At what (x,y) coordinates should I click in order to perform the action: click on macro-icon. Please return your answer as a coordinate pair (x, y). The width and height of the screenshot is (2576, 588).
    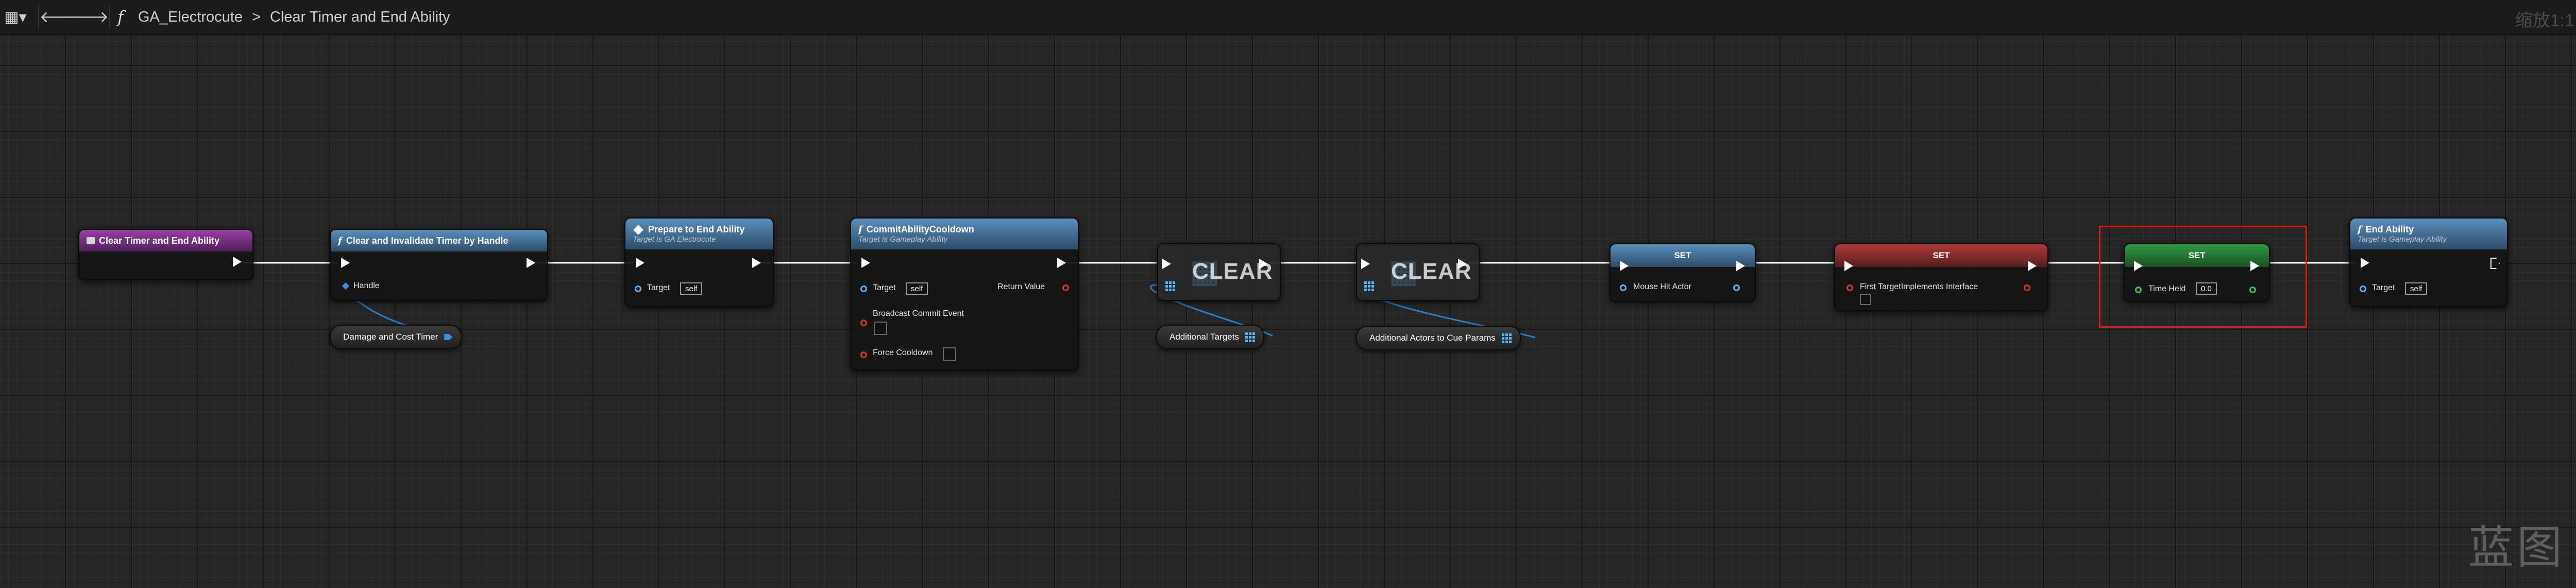
    Looking at the image, I should click on (638, 229).